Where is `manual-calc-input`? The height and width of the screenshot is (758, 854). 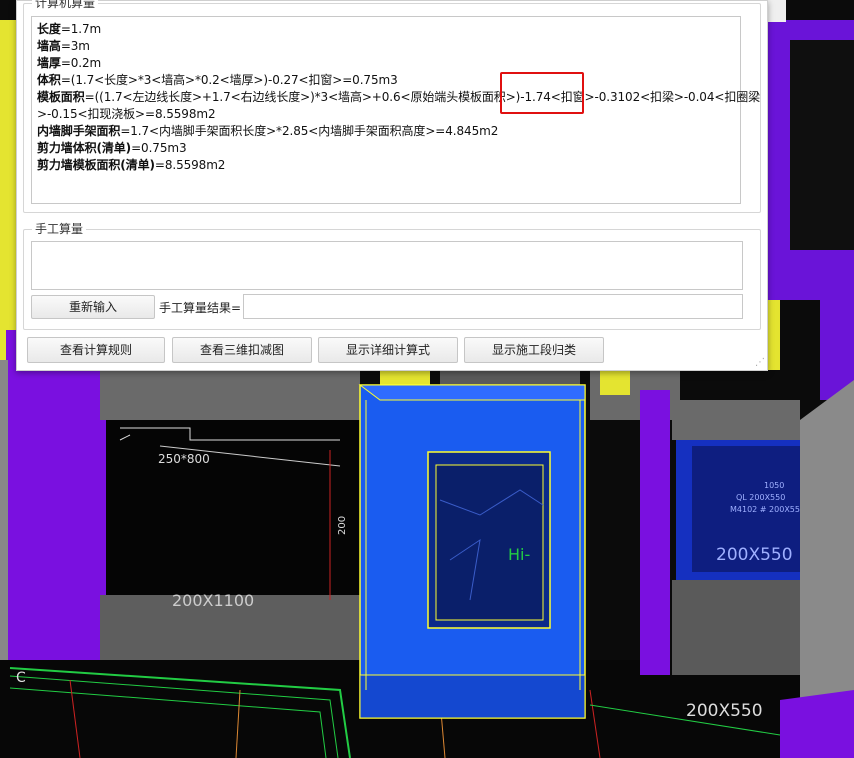 manual-calc-input is located at coordinates (387, 265).